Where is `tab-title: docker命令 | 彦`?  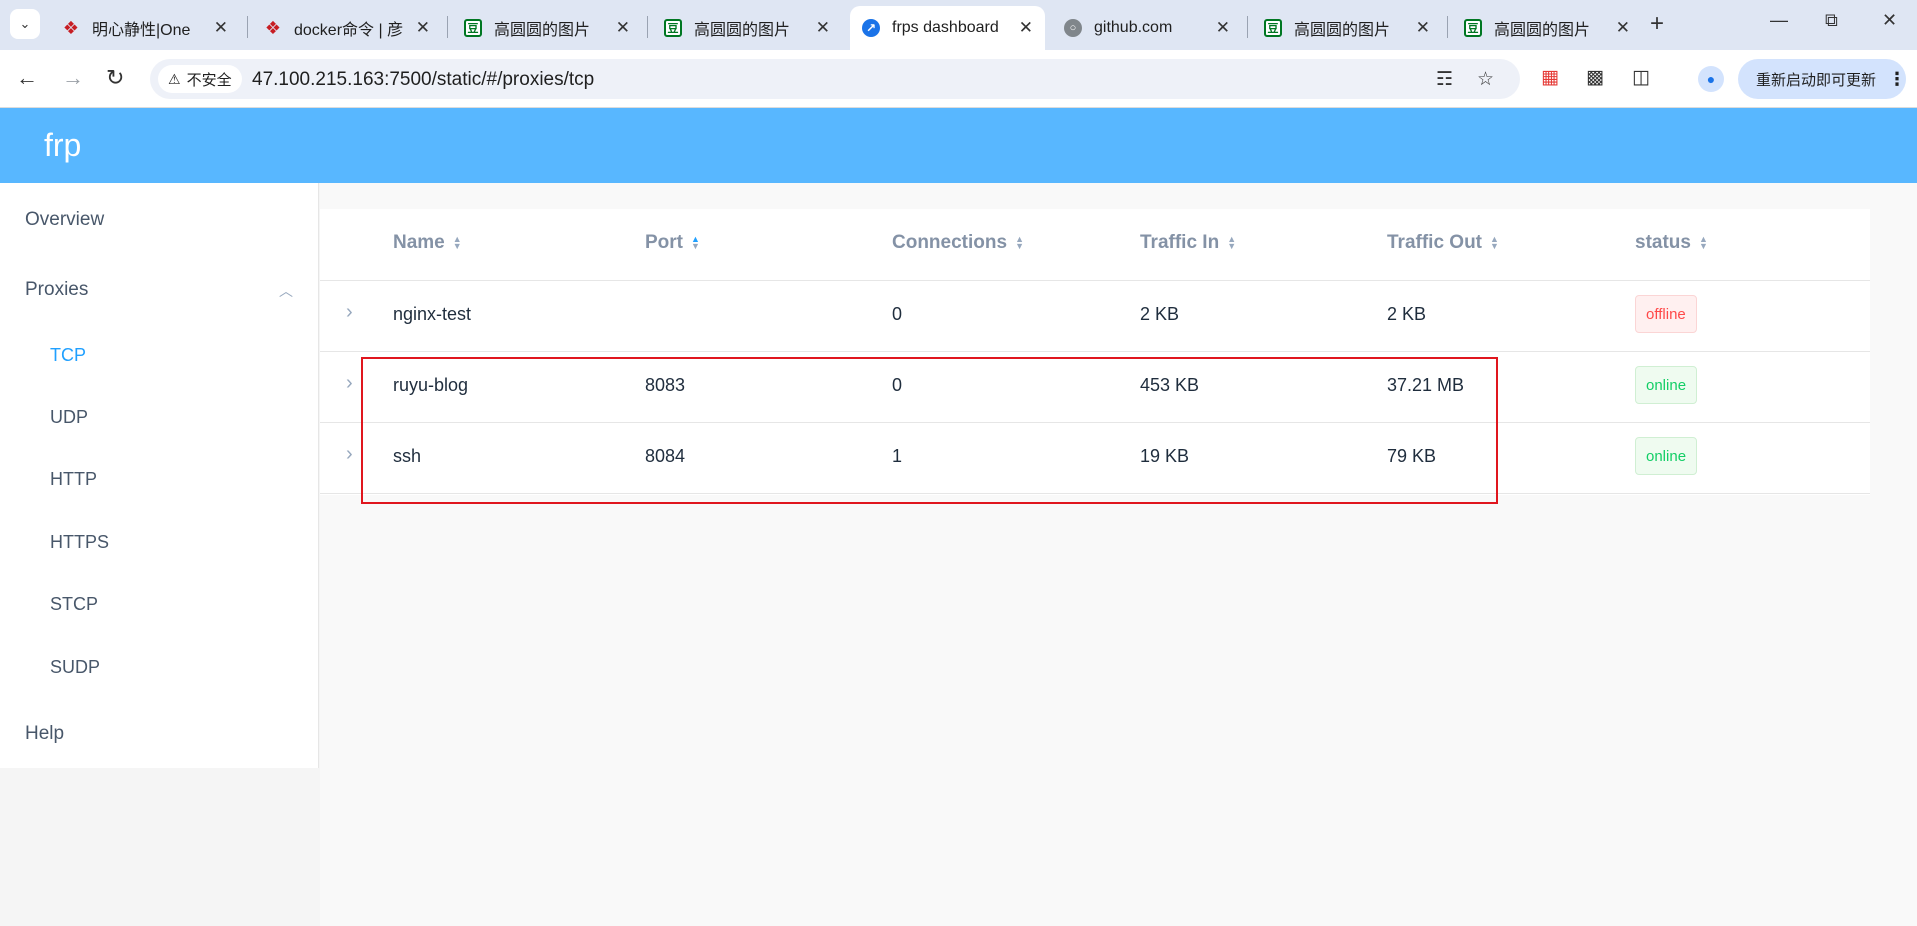
tab-title: docker命令 | 彦 is located at coordinates (349, 30).